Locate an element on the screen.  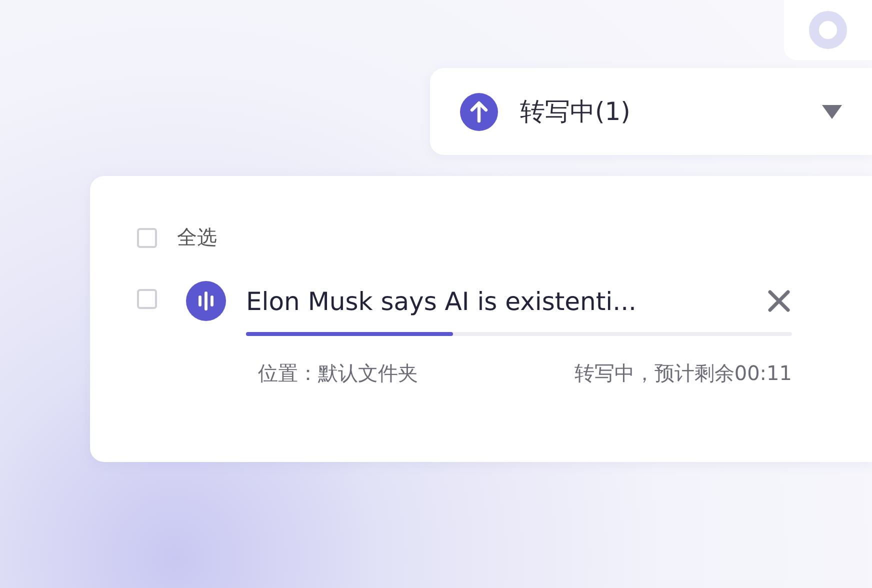
audio-wave-icon is located at coordinates (206, 301).